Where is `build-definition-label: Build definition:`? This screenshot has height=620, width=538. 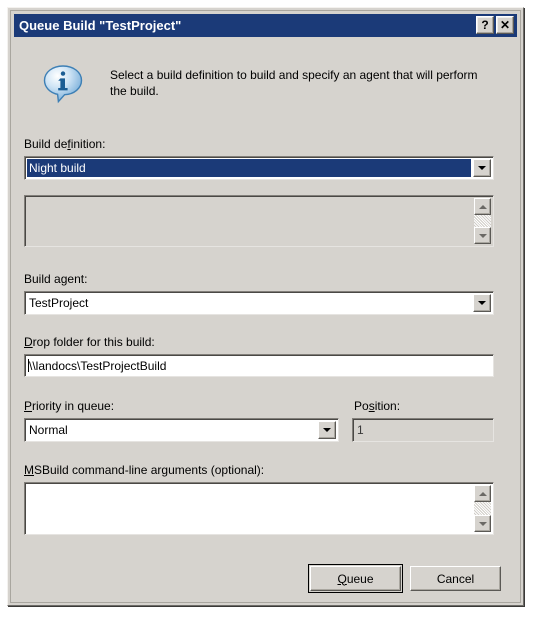
build-definition-label: Build definition: is located at coordinates (65, 144).